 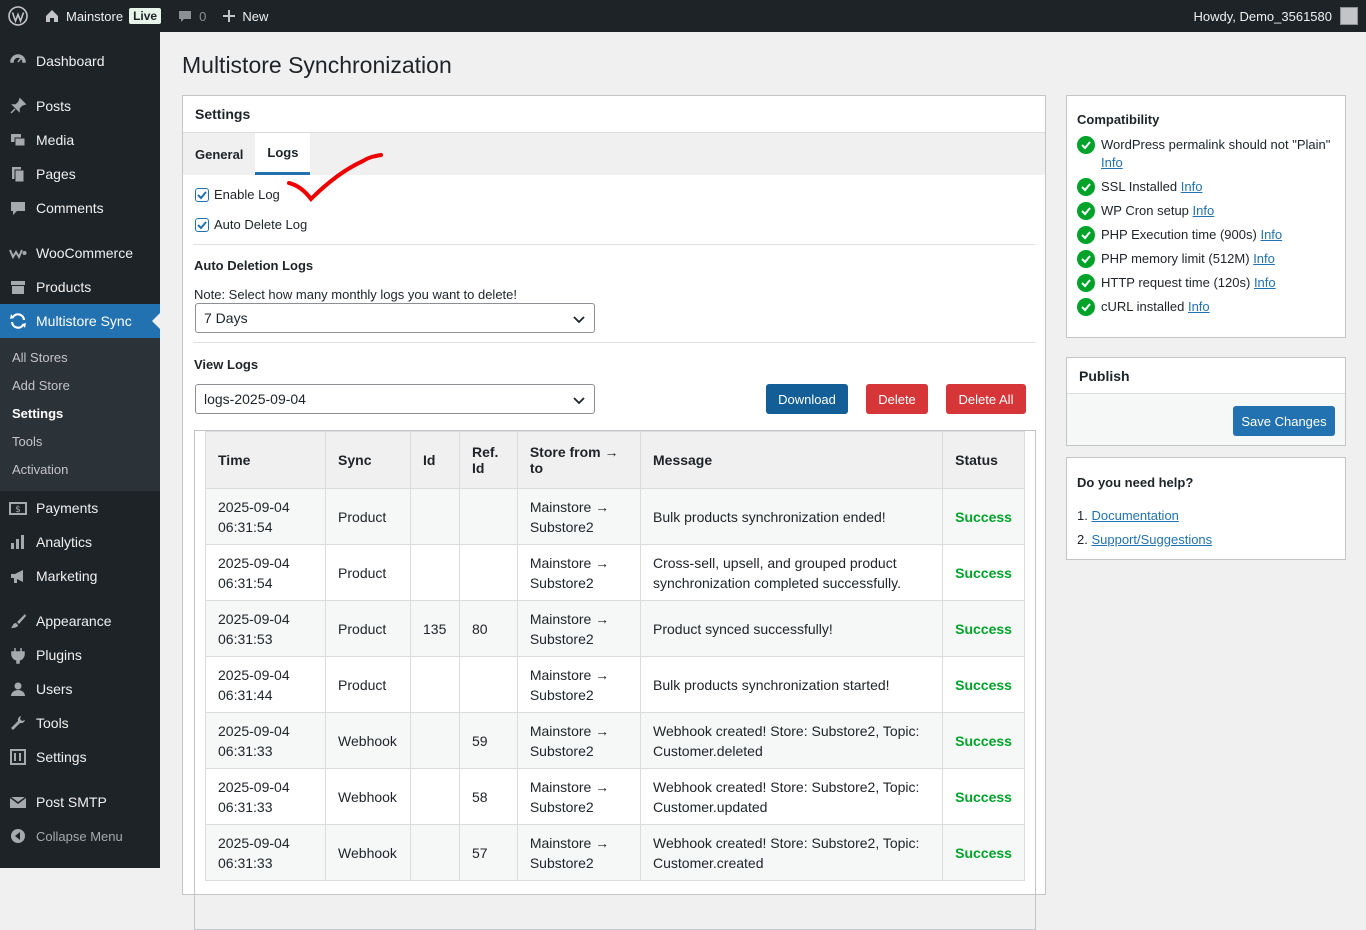 What do you see at coordinates (986, 399) in the screenshot?
I see `delete-all-button: Delete All` at bounding box center [986, 399].